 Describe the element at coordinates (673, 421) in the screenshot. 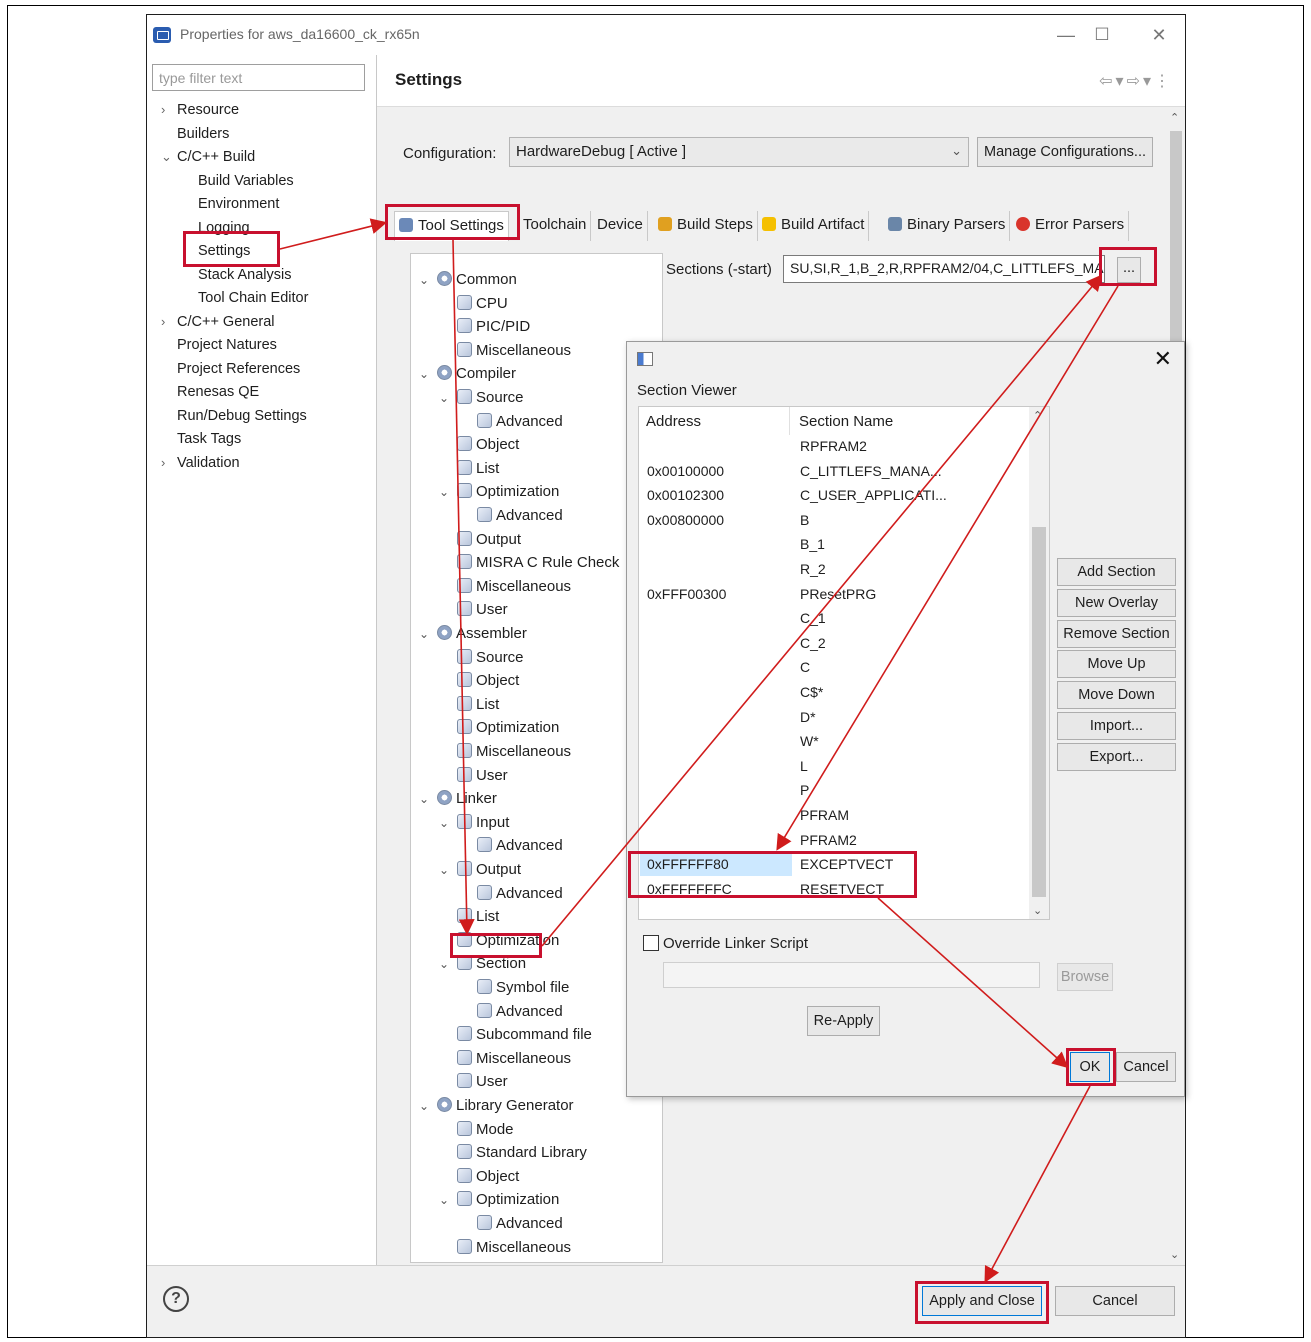

I see `address-column-header: Address` at that location.